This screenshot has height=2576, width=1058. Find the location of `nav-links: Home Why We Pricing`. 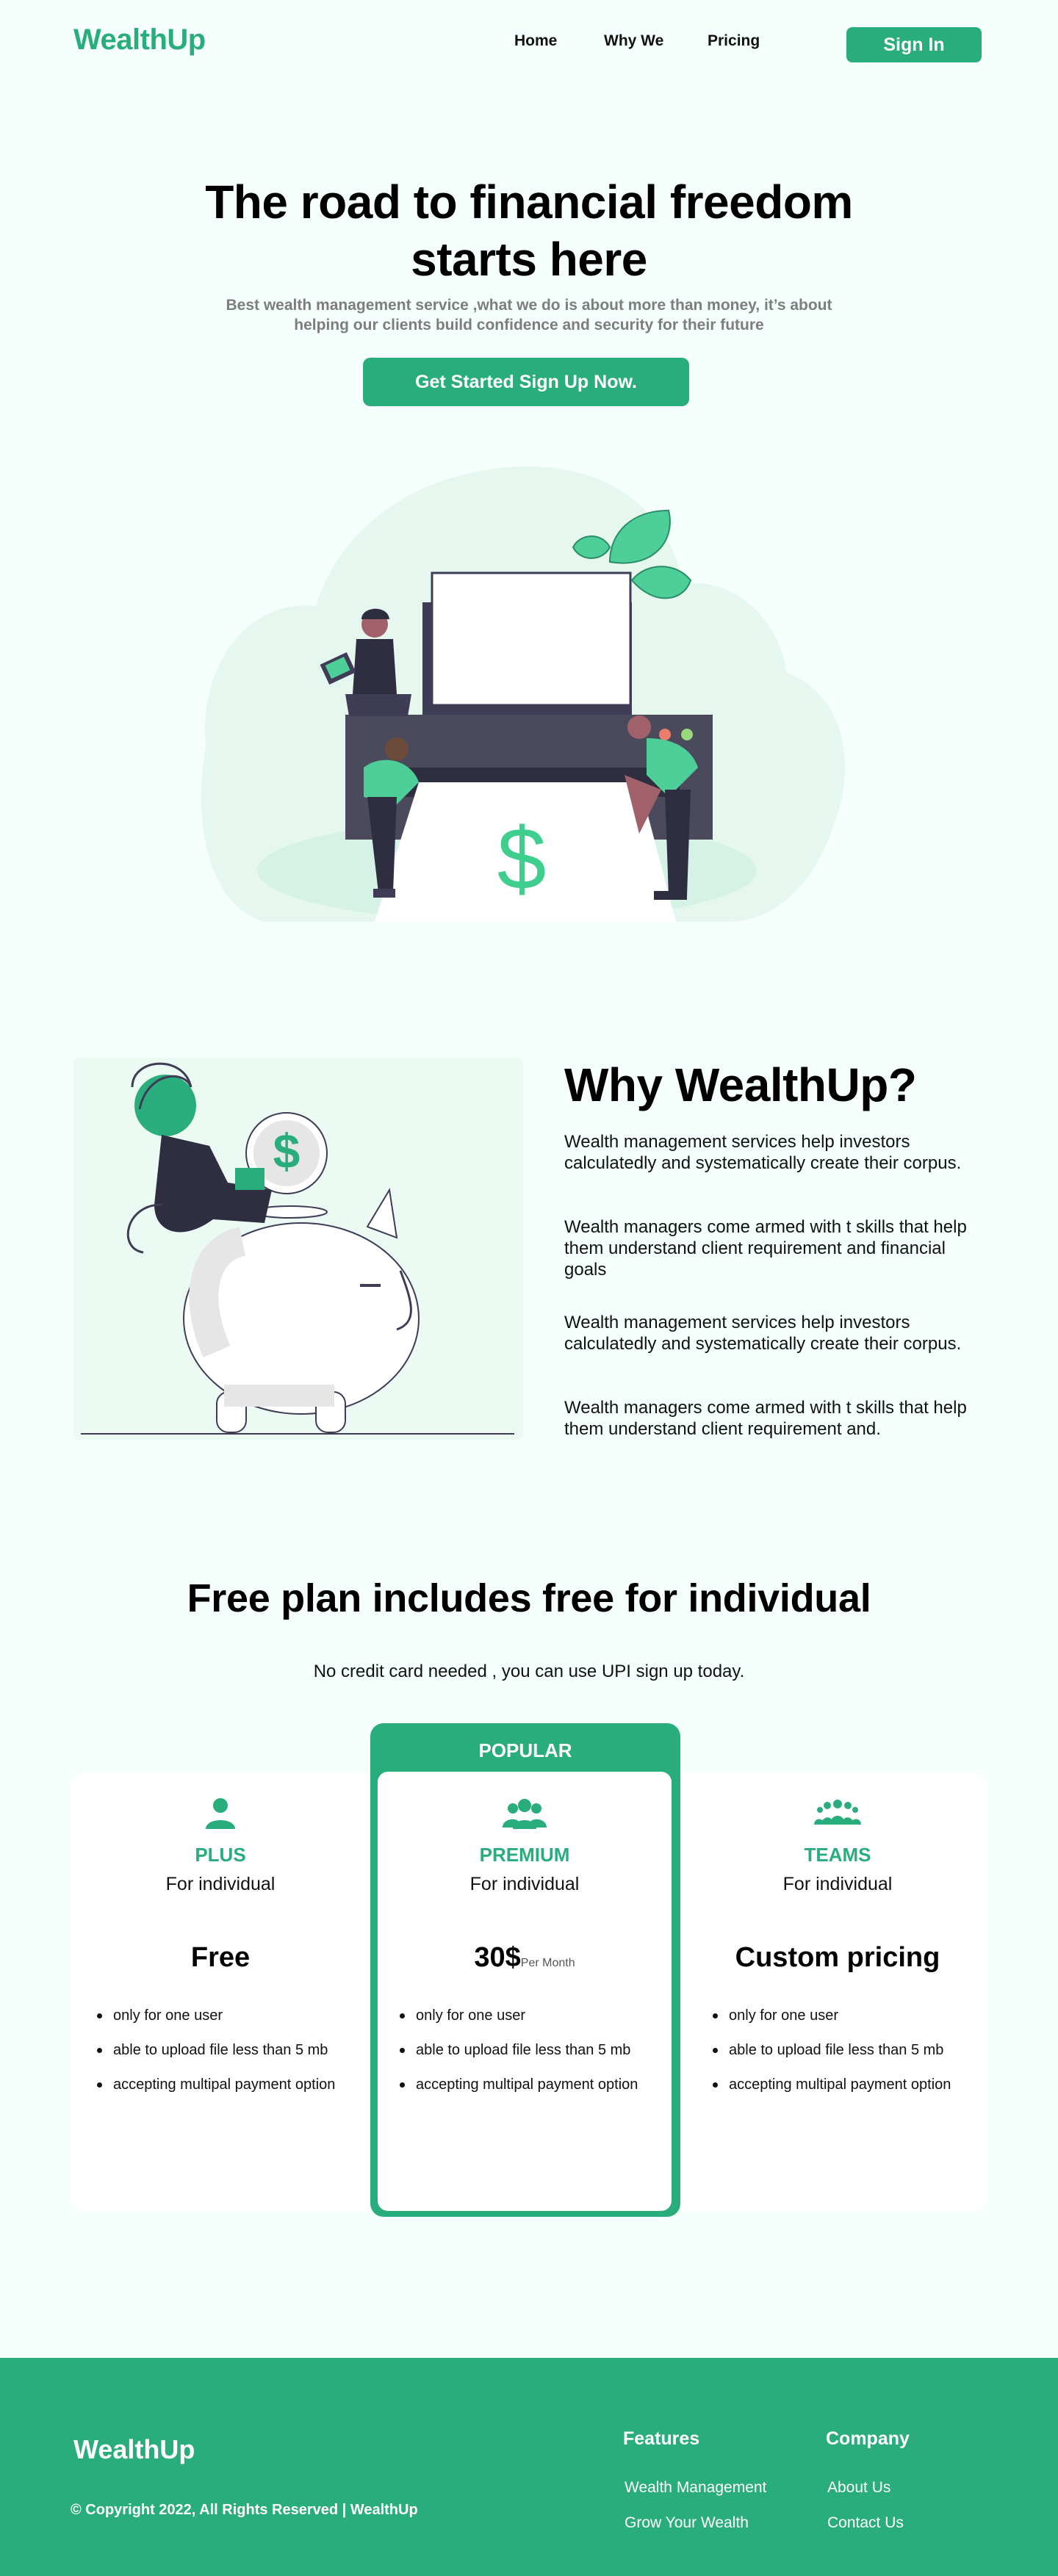

nav-links: Home Why We Pricing is located at coordinates (637, 41).